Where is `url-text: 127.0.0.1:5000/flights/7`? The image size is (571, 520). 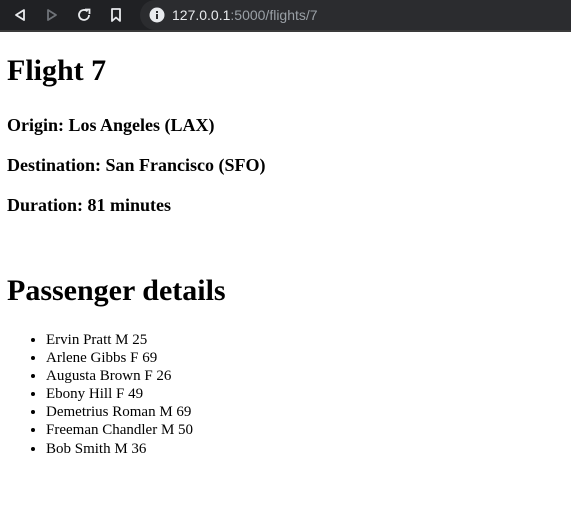 url-text: 127.0.0.1:5000/flights/7 is located at coordinates (245, 15).